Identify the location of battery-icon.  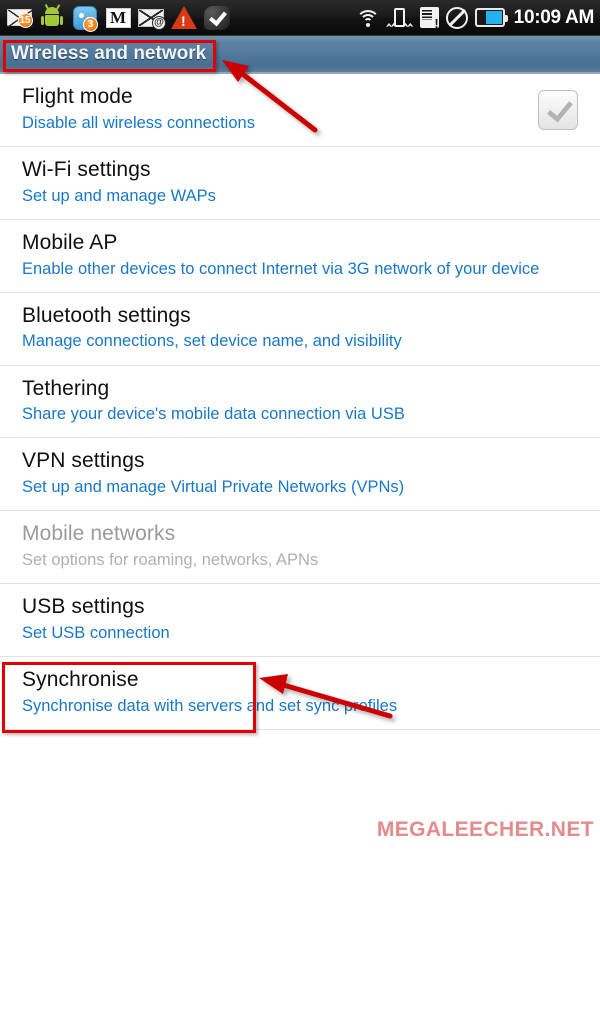
(491, 17).